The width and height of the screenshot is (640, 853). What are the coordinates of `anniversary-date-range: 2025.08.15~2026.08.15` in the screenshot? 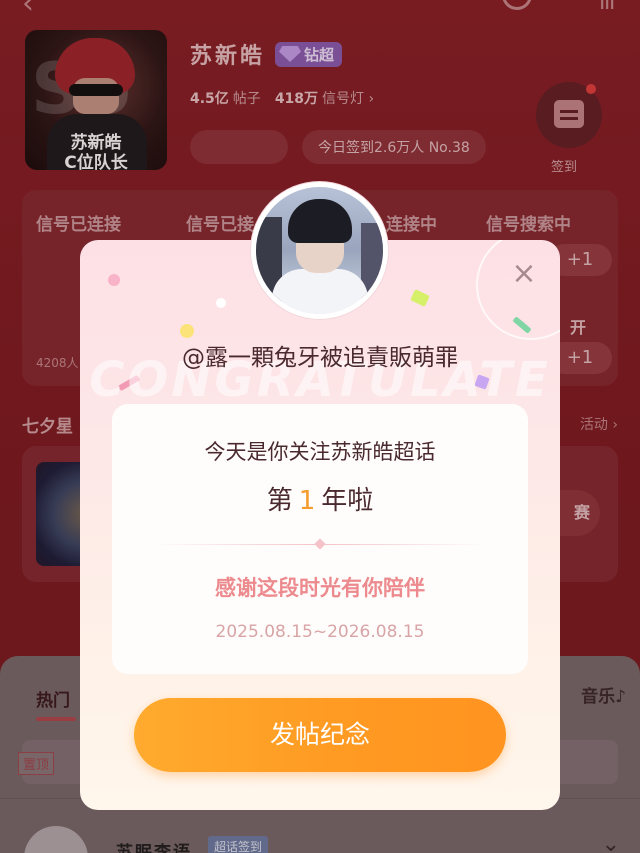 It's located at (320, 632).